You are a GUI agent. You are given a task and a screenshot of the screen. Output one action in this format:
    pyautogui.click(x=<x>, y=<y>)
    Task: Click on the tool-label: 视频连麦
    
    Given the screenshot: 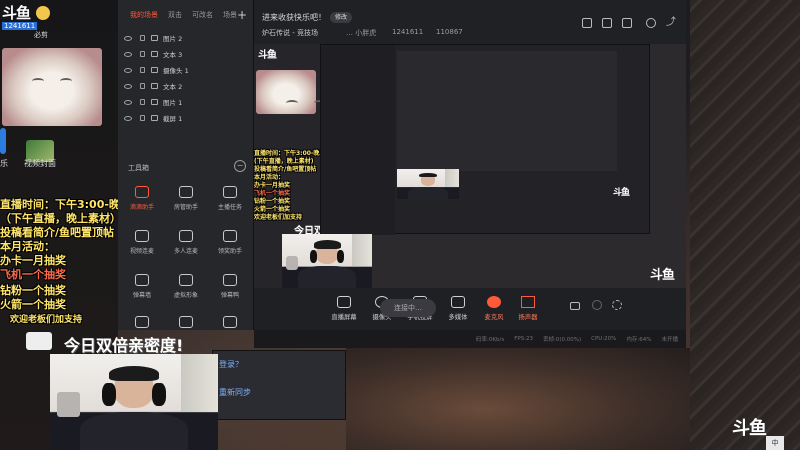 What is the action you would take?
    pyautogui.click(x=141, y=251)
    